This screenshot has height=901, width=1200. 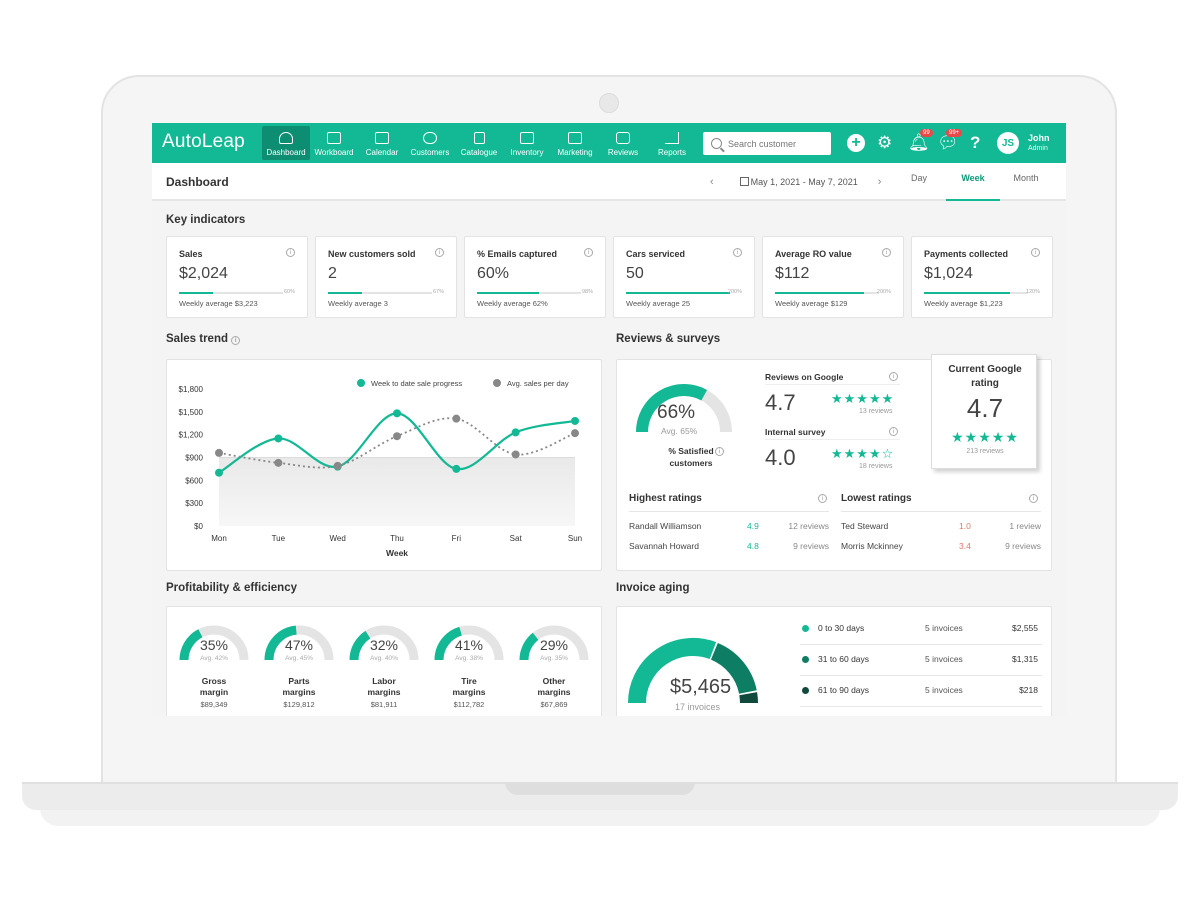 I want to click on margin-avg: Avg. 38%, so click(x=469, y=658).